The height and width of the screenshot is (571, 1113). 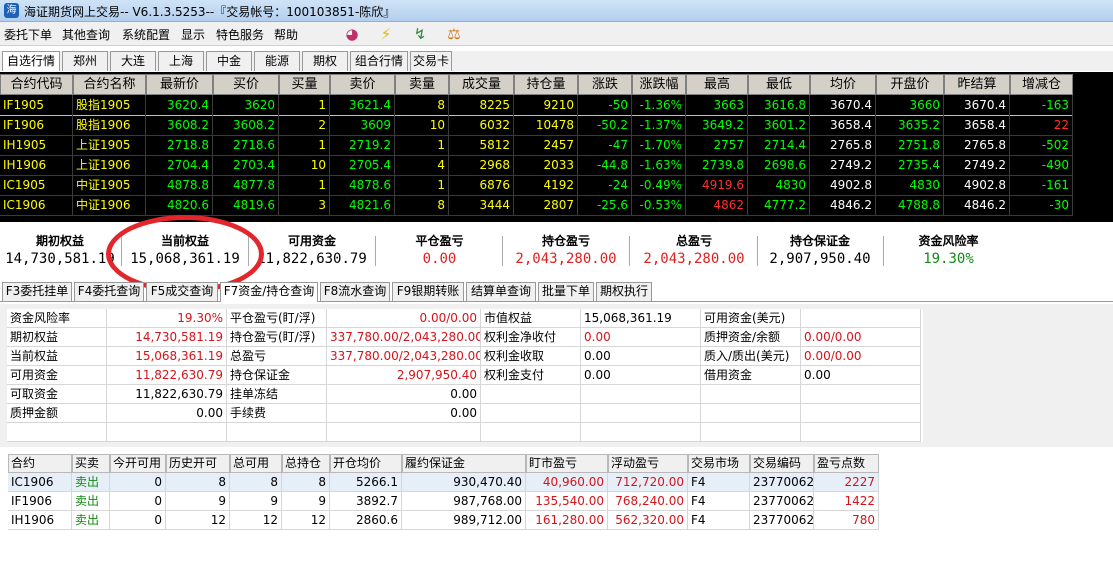 I want to click on quote-header-cell: 卖价, so click(x=362, y=84).